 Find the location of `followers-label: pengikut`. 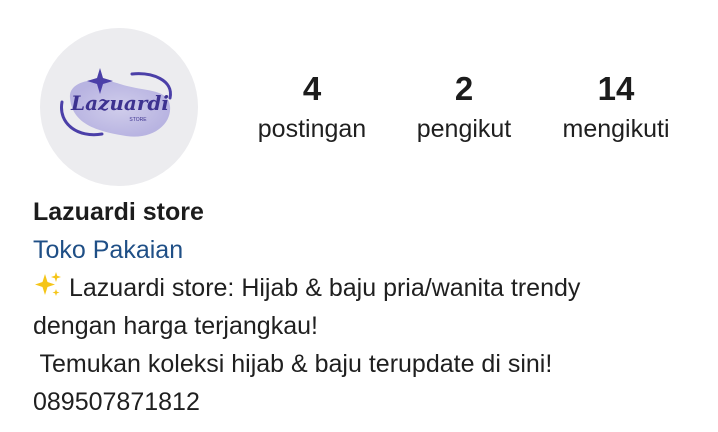

followers-label: pengikut is located at coordinates (464, 129).